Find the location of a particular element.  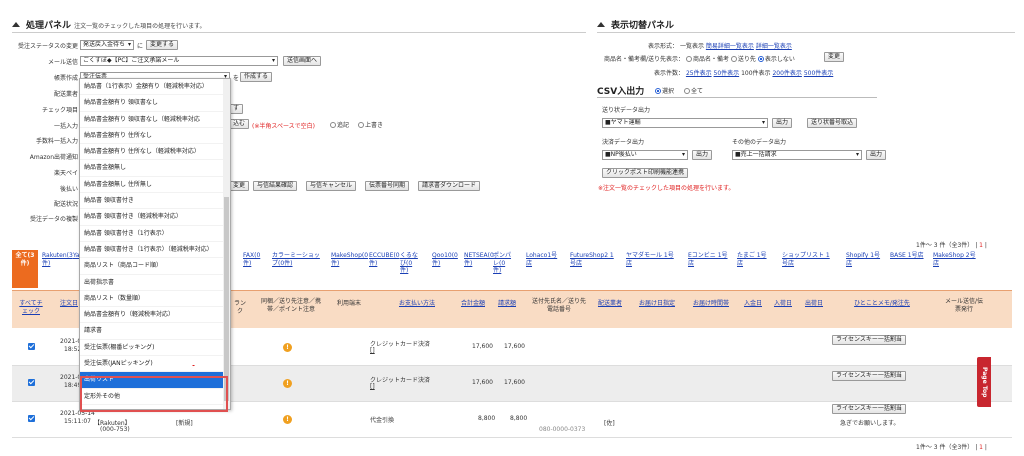

status-select: 発送戻入金待ち ▾ is located at coordinates (107, 45).